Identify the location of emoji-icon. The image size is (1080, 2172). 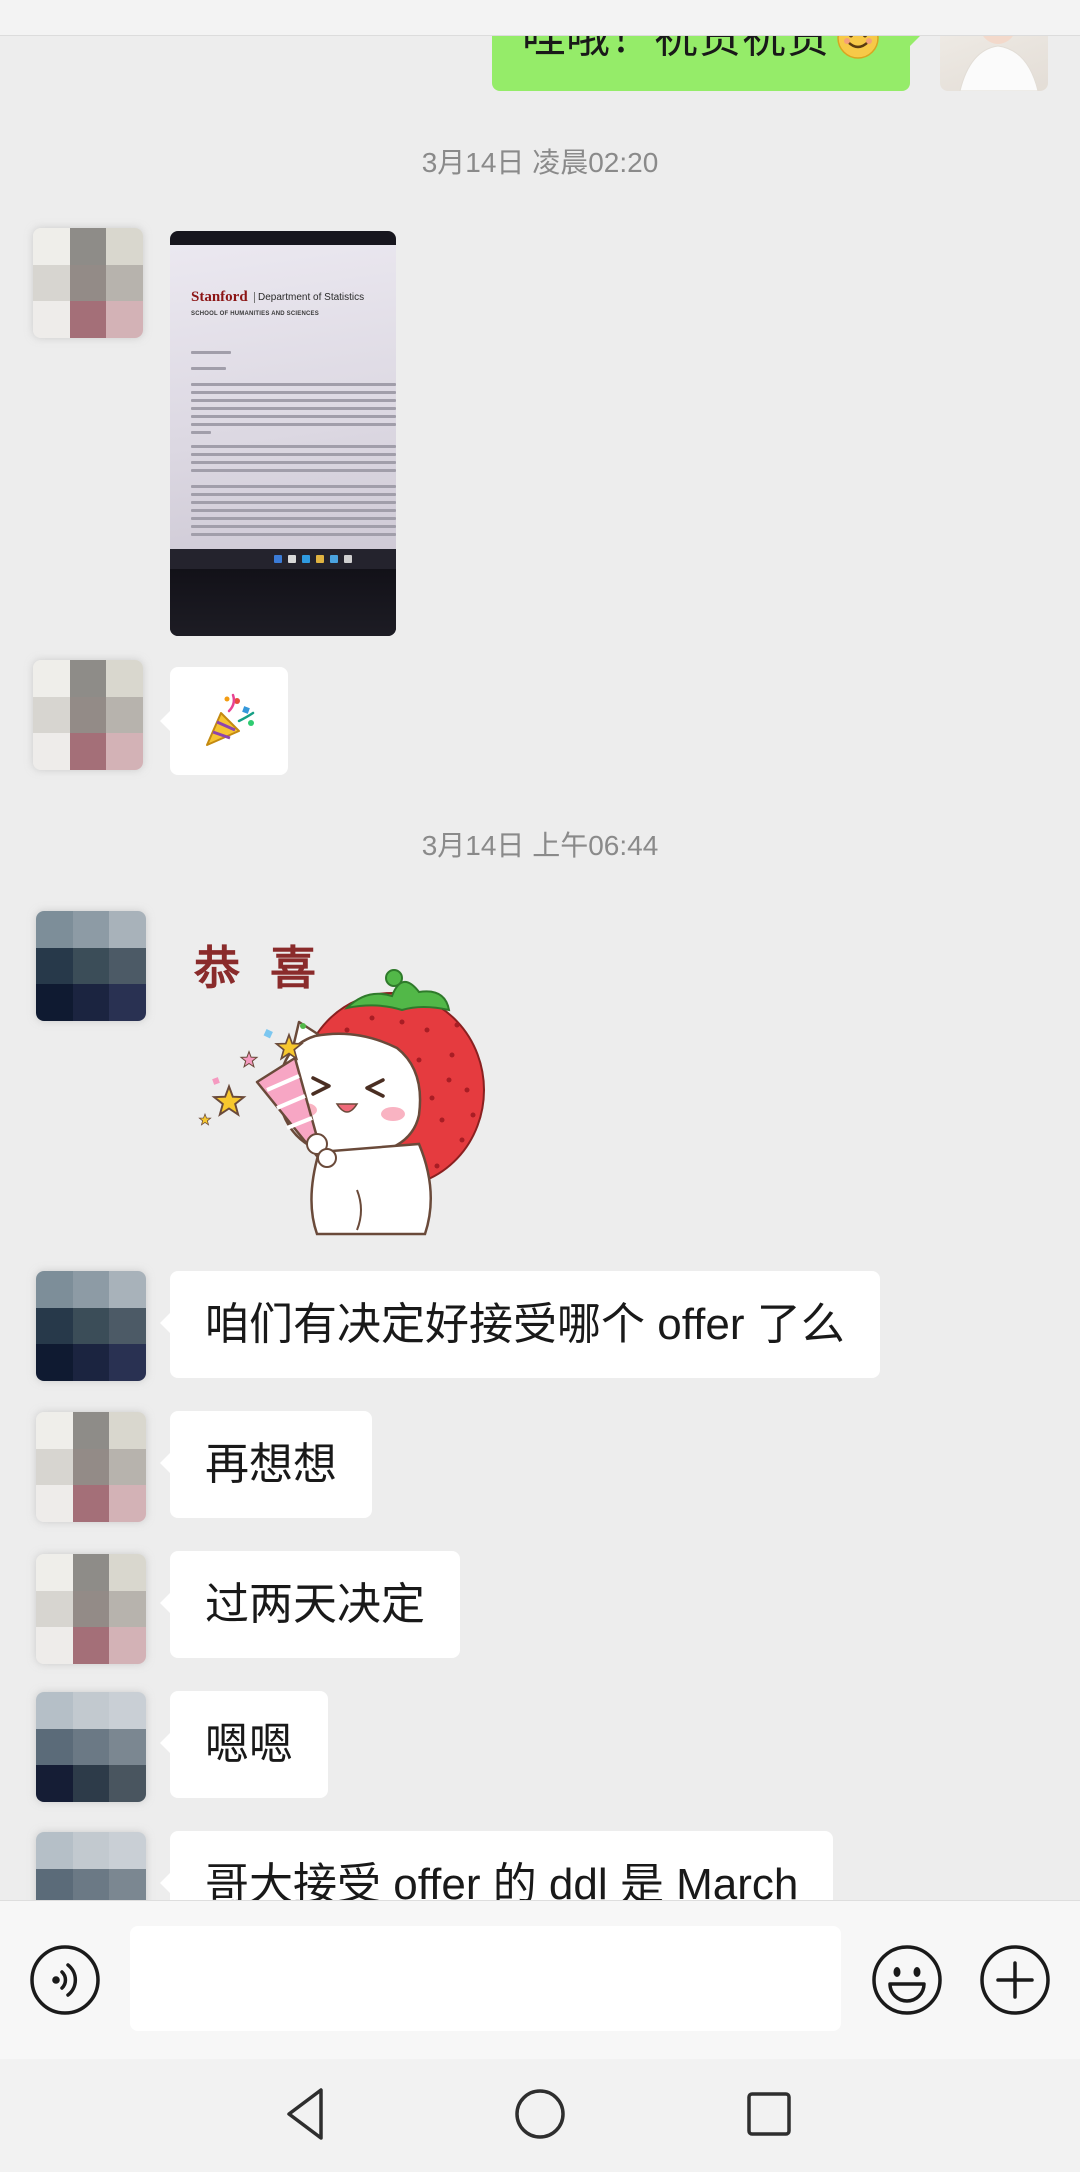
(907, 1980).